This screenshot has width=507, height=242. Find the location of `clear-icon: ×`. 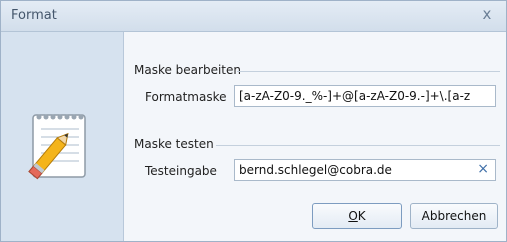

clear-icon: × is located at coordinates (483, 169).